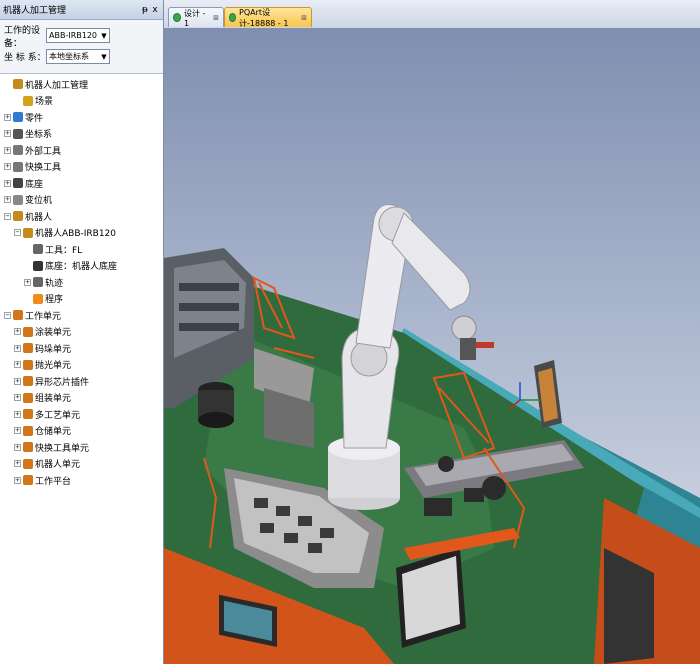 The image size is (700, 664). Describe the element at coordinates (64, 250) in the screenshot. I see `tree-node-label: 工具：FL` at that location.